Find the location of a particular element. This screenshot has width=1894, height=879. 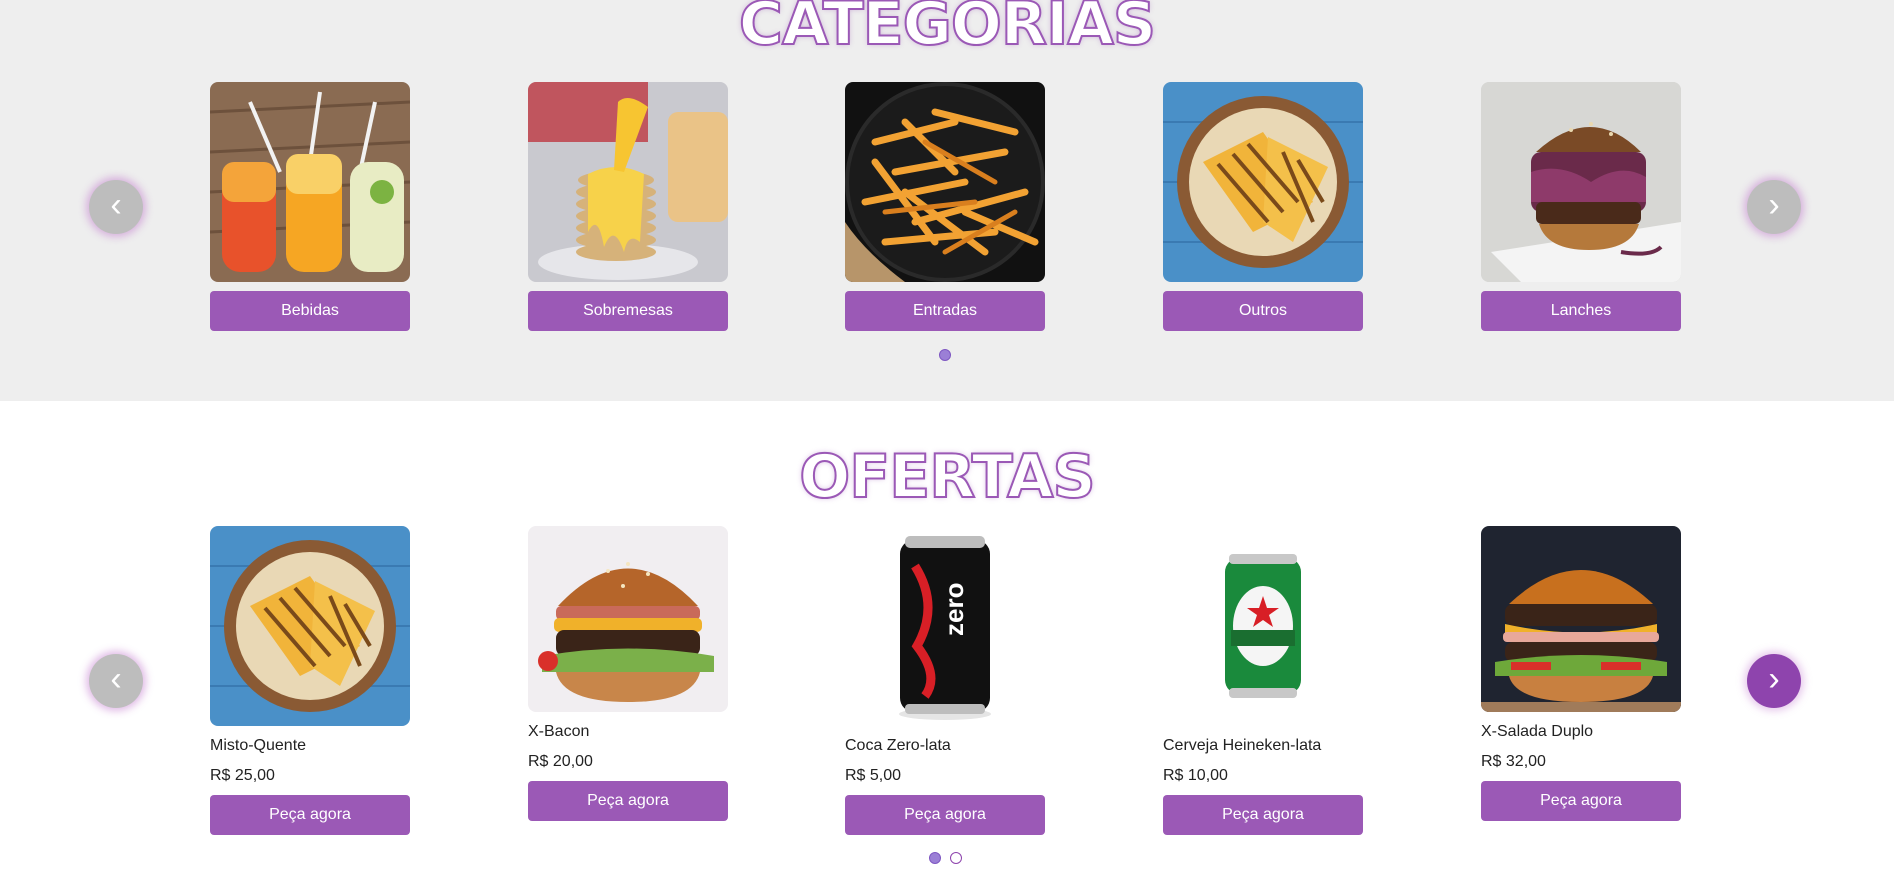

offers-next-button: › is located at coordinates (1774, 681).